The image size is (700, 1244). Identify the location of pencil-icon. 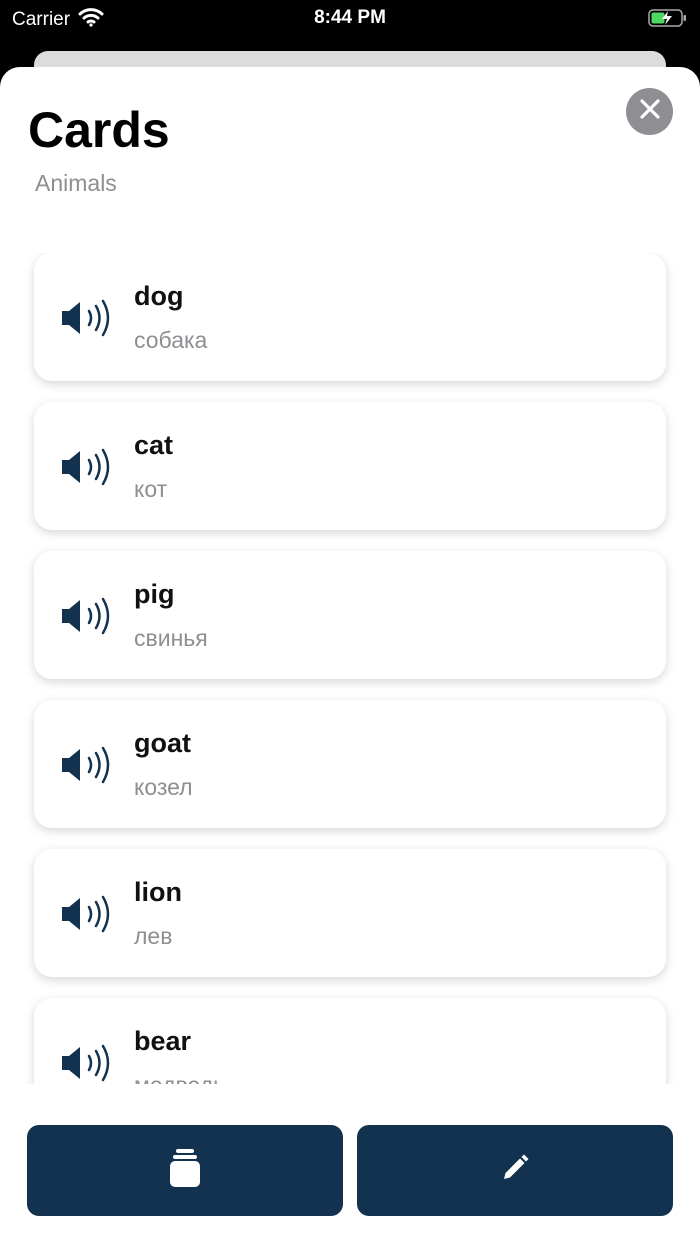
(515, 1170).